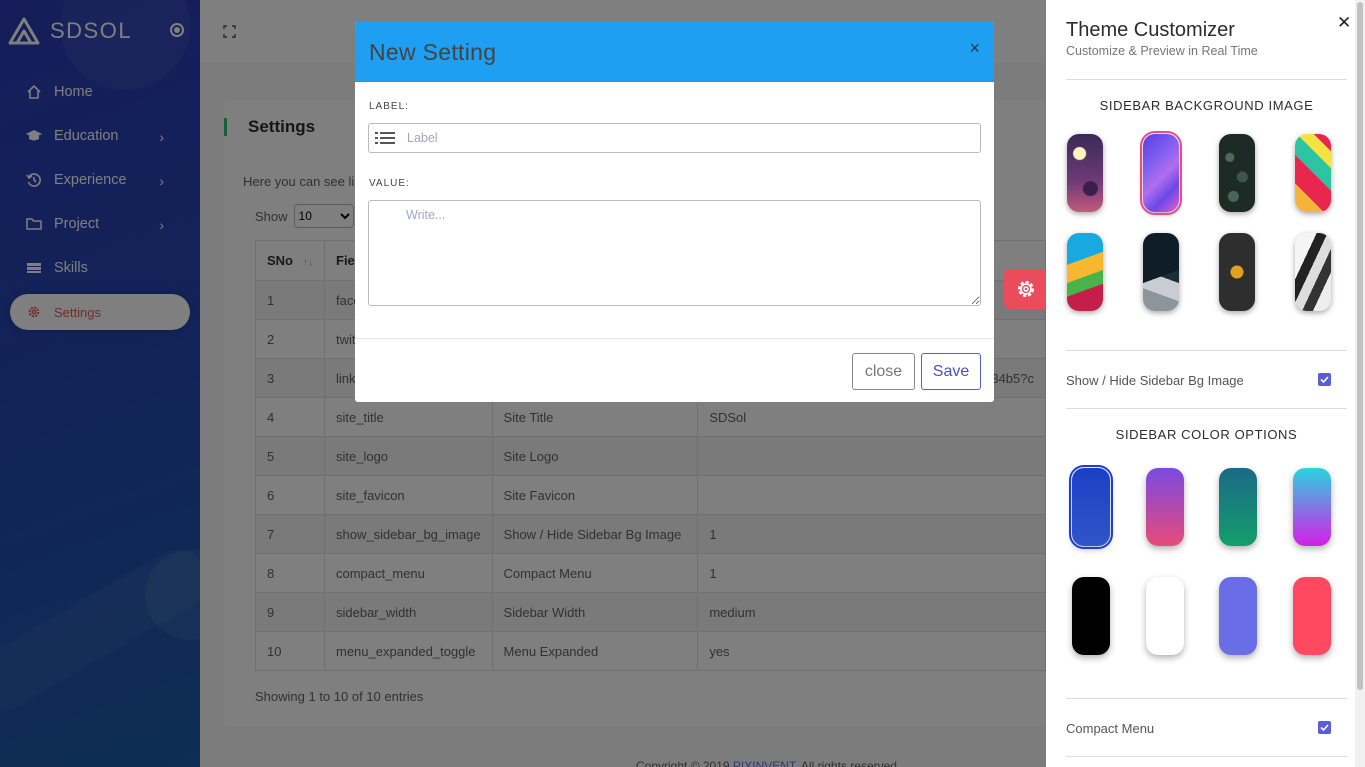 Image resolution: width=1365 pixels, height=767 pixels. What do you see at coordinates (1313, 272) in the screenshot?
I see `bg-image-thumbnail-skyscraper` at bounding box center [1313, 272].